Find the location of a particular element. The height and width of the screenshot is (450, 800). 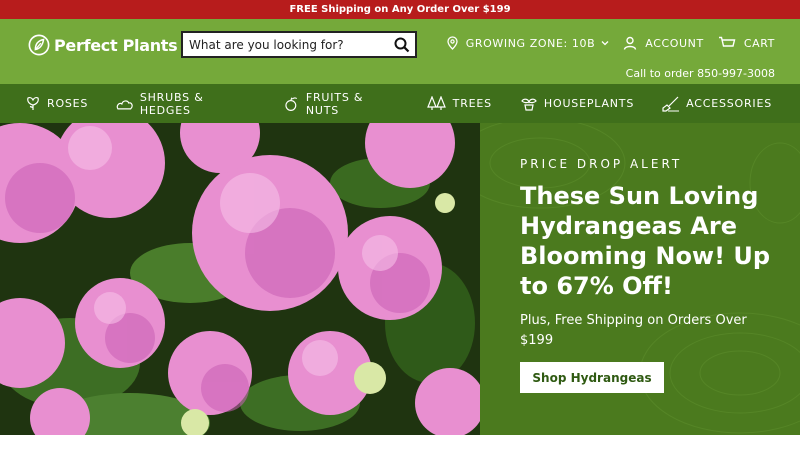

hero-subtitle: Plus, Free Shipping on Orders Over $199 is located at coordinates (633, 330).